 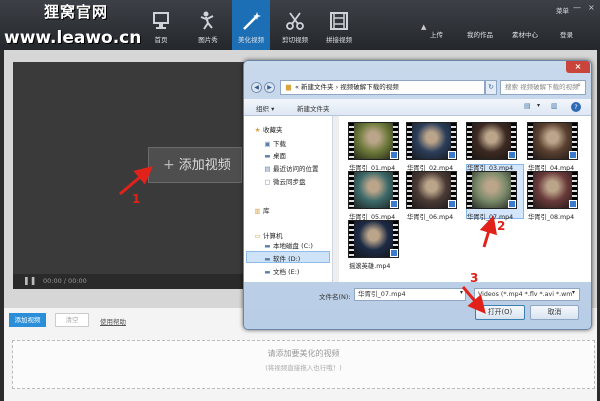 What do you see at coordinates (251, 40) in the screenshot?
I see `tab-beautify-video-label: 美化视频` at bounding box center [251, 40].